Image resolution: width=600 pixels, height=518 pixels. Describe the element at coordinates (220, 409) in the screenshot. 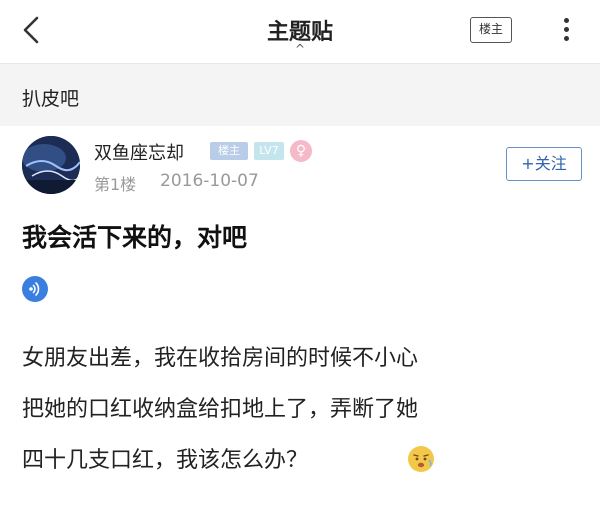

I see `post-text-line: 把她的口红收纳盒给扣地上了，弄断了她` at that location.